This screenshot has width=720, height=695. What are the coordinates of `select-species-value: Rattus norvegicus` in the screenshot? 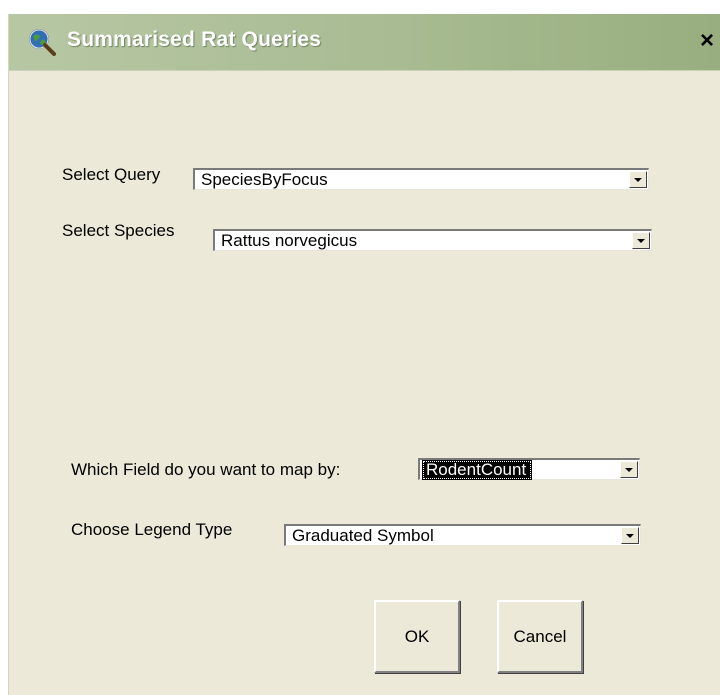 It's located at (289, 240).